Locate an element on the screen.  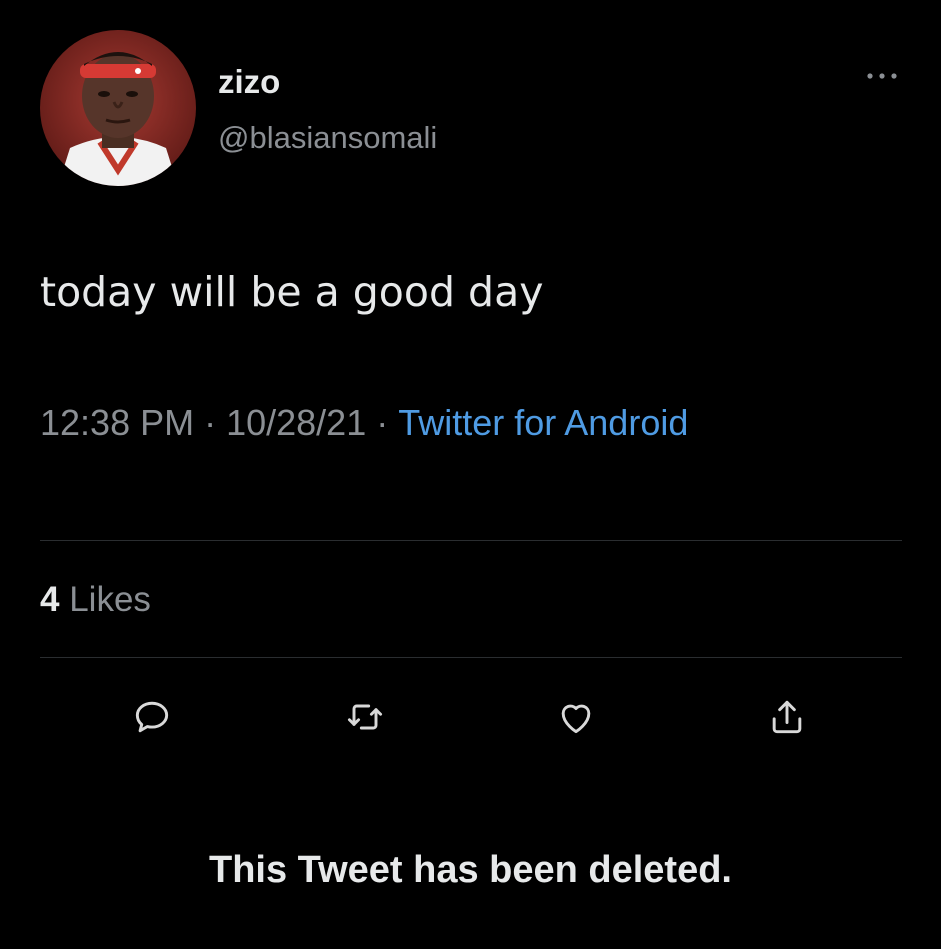
heart-icon is located at coordinates (576, 719).